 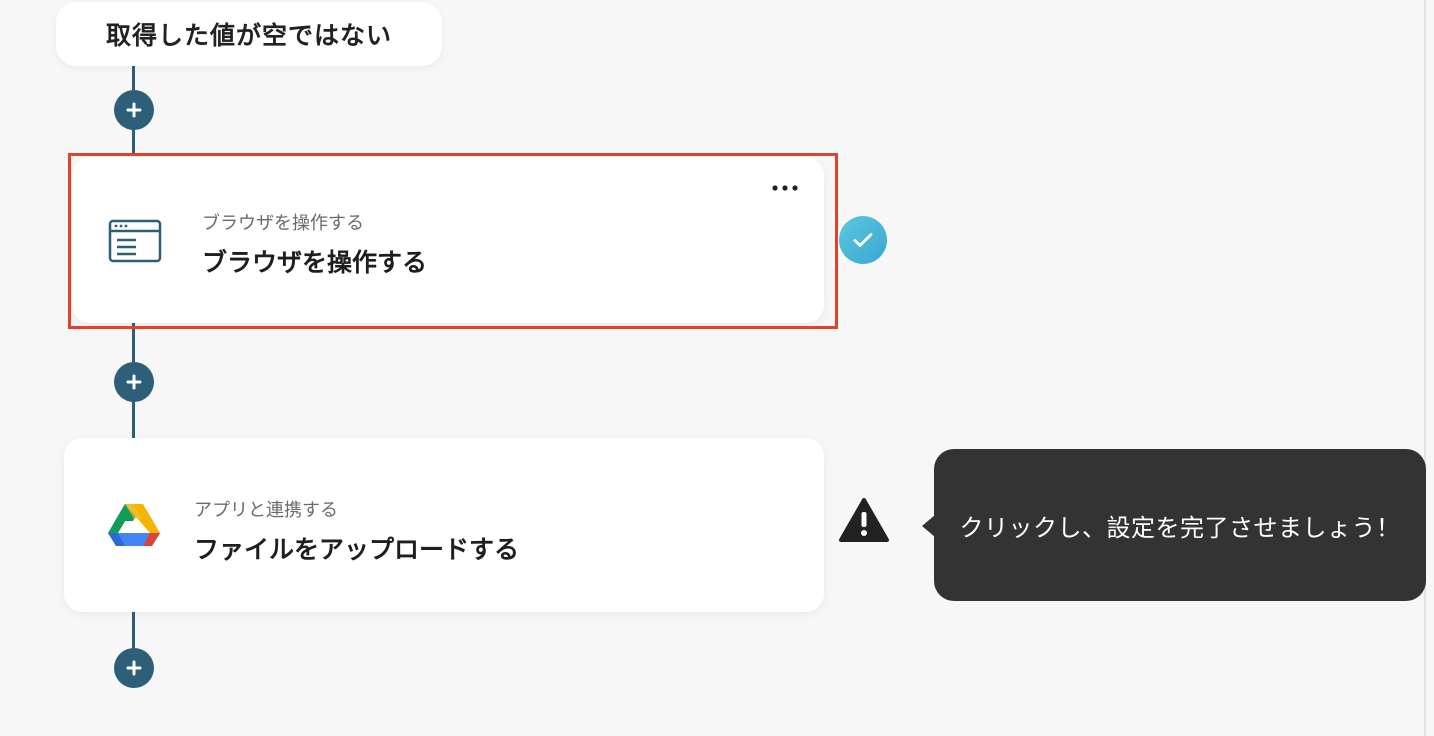 I want to click on page-right-border, so click(x=1425, y=368).